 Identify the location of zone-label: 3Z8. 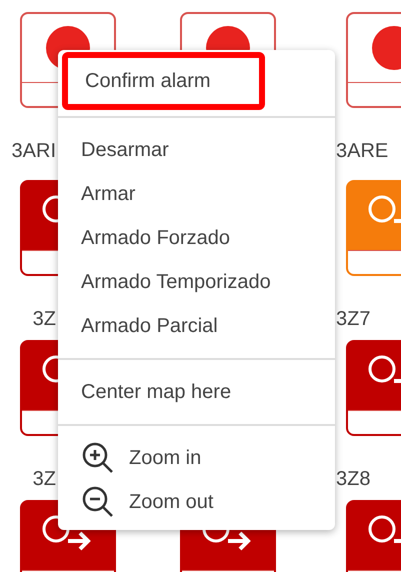
(353, 479).